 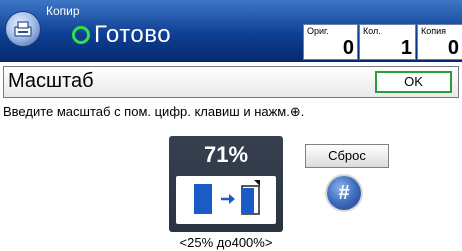 I want to click on quantity-counter: Кол. 1, so click(x=387, y=42).